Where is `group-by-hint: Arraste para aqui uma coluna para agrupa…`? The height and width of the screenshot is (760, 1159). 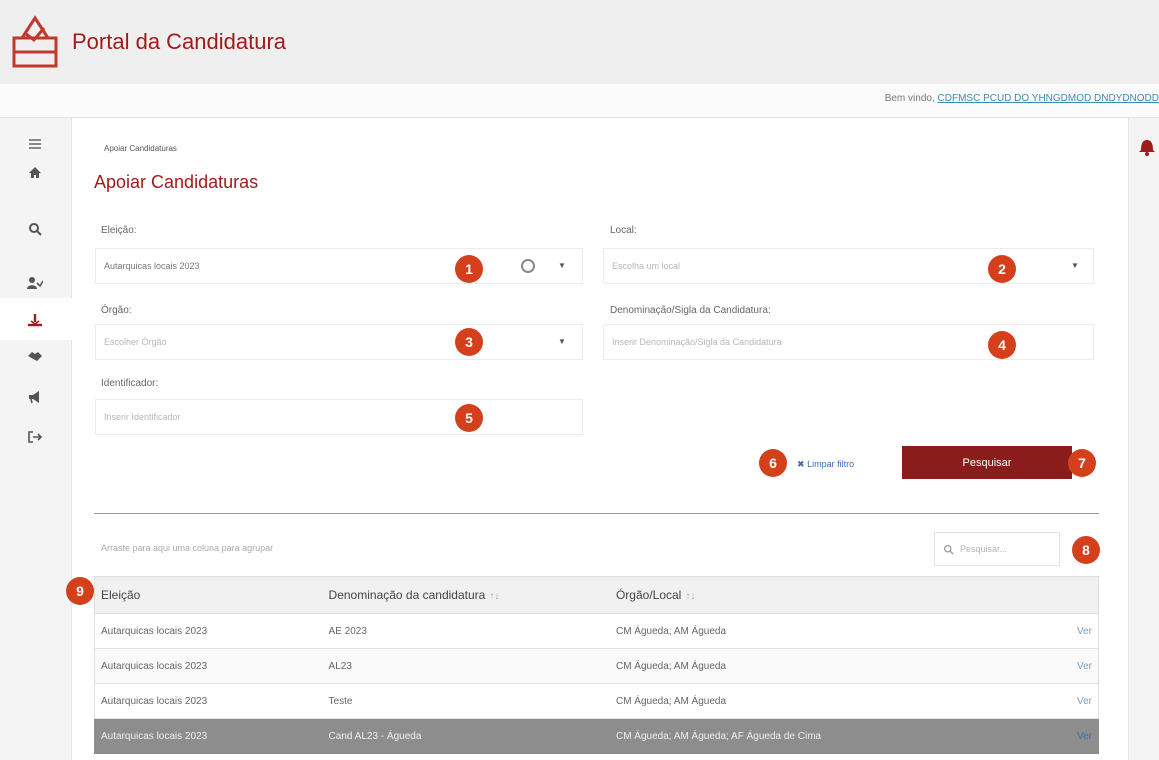
group-by-hint: Arraste para aqui uma coluna para agrupa… is located at coordinates (187, 548).